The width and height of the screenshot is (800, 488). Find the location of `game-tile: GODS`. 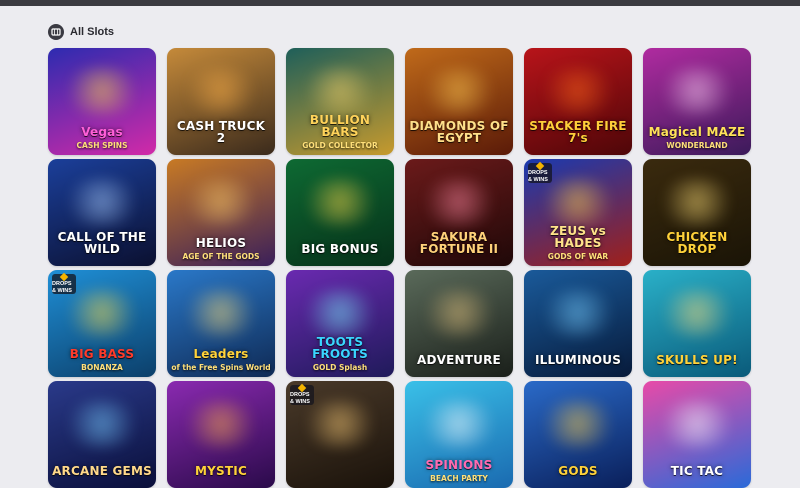

game-tile: GODS is located at coordinates (578, 434).